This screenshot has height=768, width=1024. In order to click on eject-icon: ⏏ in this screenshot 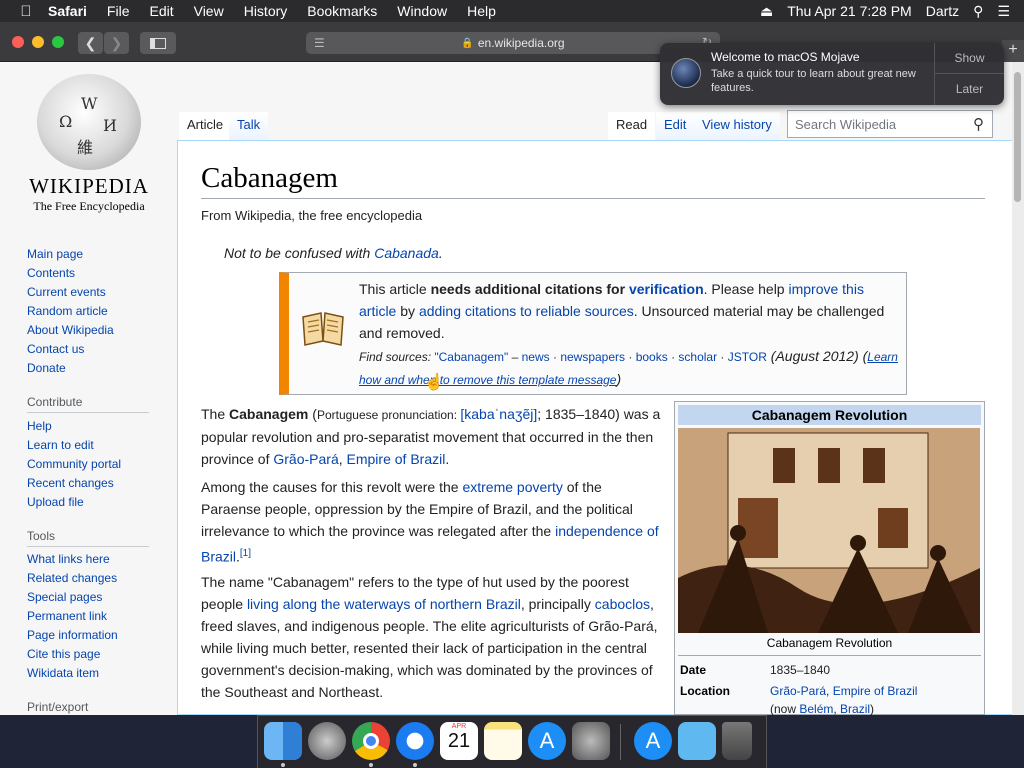, I will do `click(766, 11)`.